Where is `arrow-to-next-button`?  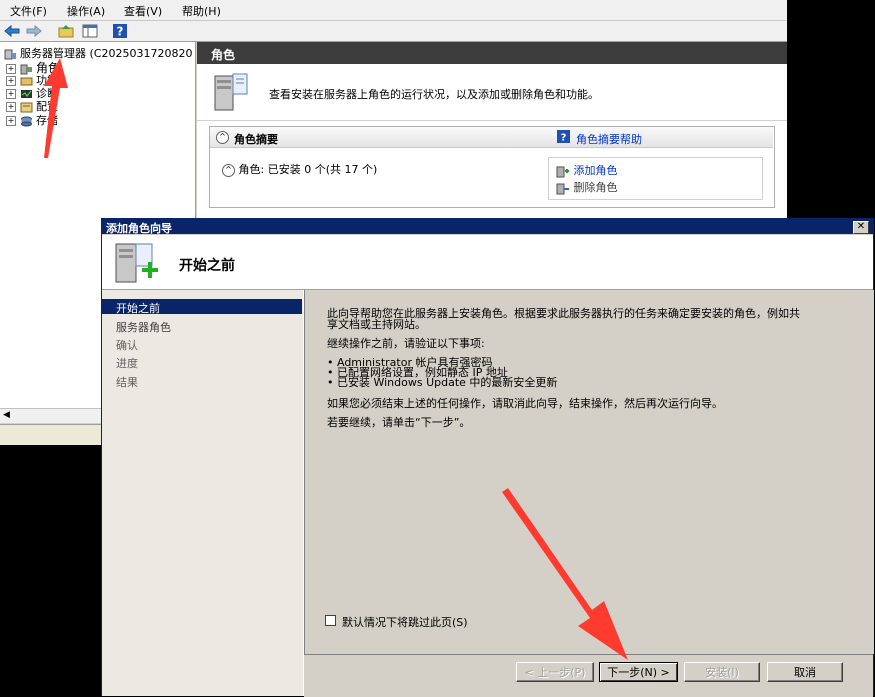 arrow-to-next-button is located at coordinates (565, 574).